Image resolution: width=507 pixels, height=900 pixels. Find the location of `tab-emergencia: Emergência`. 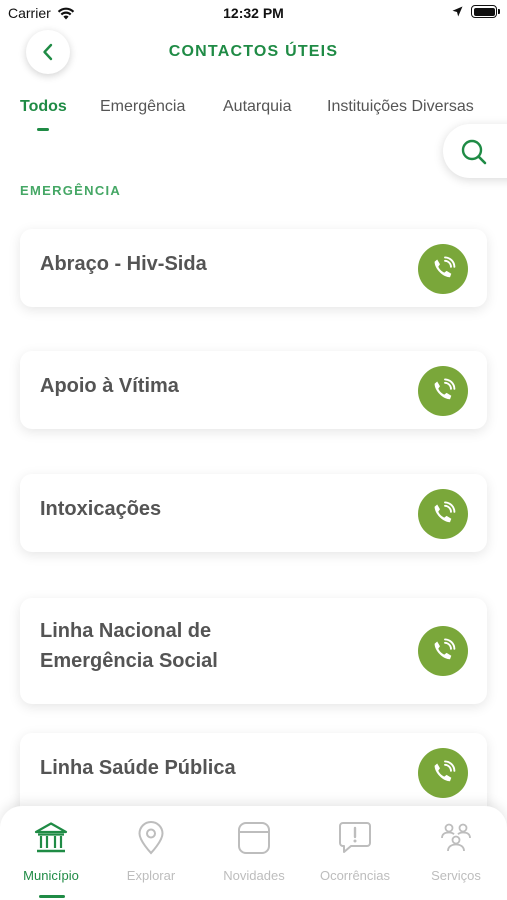

tab-emergencia: Emergência is located at coordinates (142, 107).